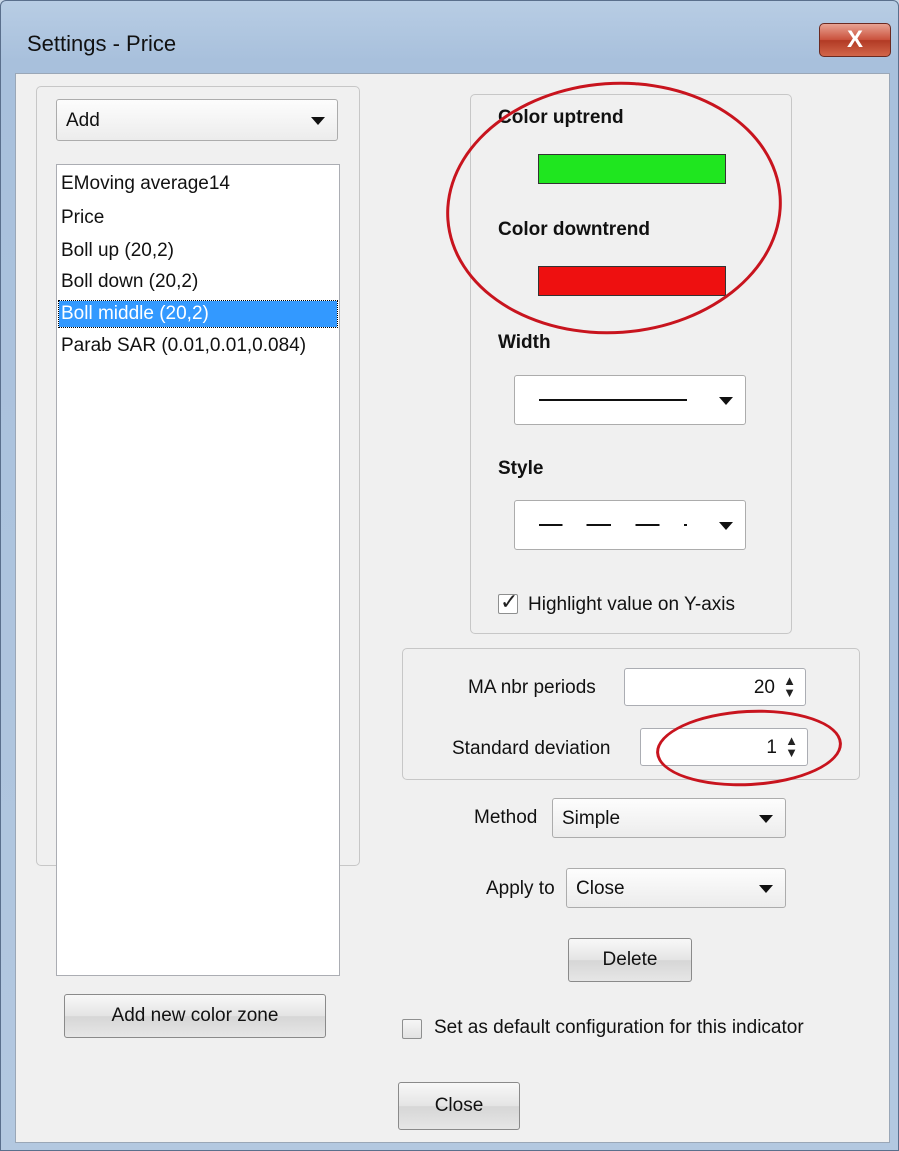 This screenshot has width=899, height=1151. I want to click on ma-periods-value: 20, so click(764, 687).